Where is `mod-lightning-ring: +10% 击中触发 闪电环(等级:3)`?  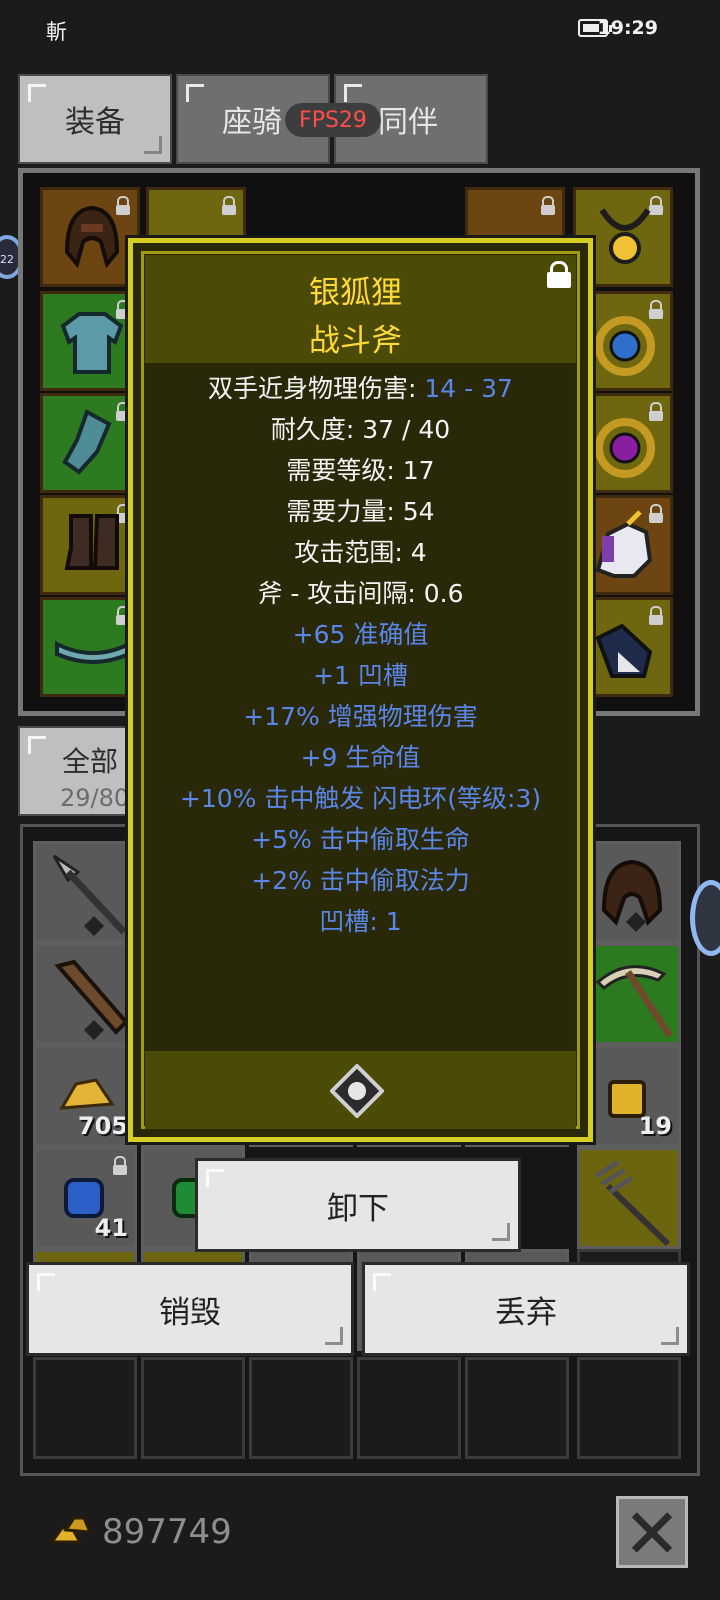 mod-lightning-ring: +10% 击中触发 闪电环(等级:3) is located at coordinates (360, 798).